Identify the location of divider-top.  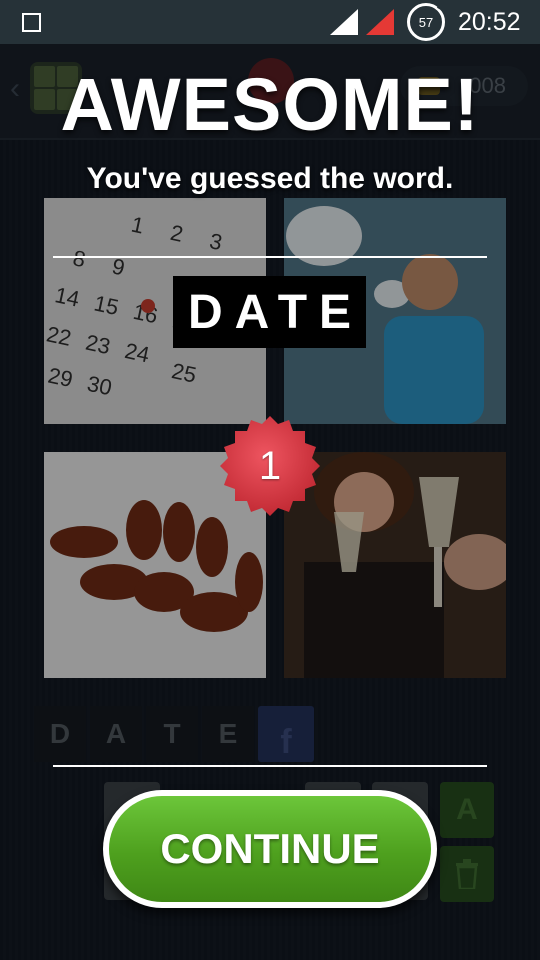
(270, 257).